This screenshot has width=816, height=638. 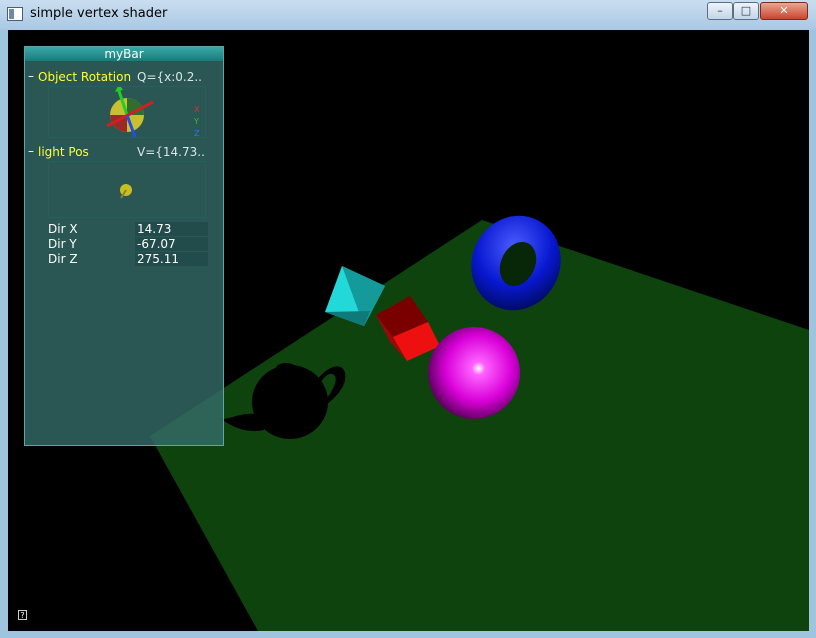 I want to click on light-direction-icon, so click(x=128, y=190).